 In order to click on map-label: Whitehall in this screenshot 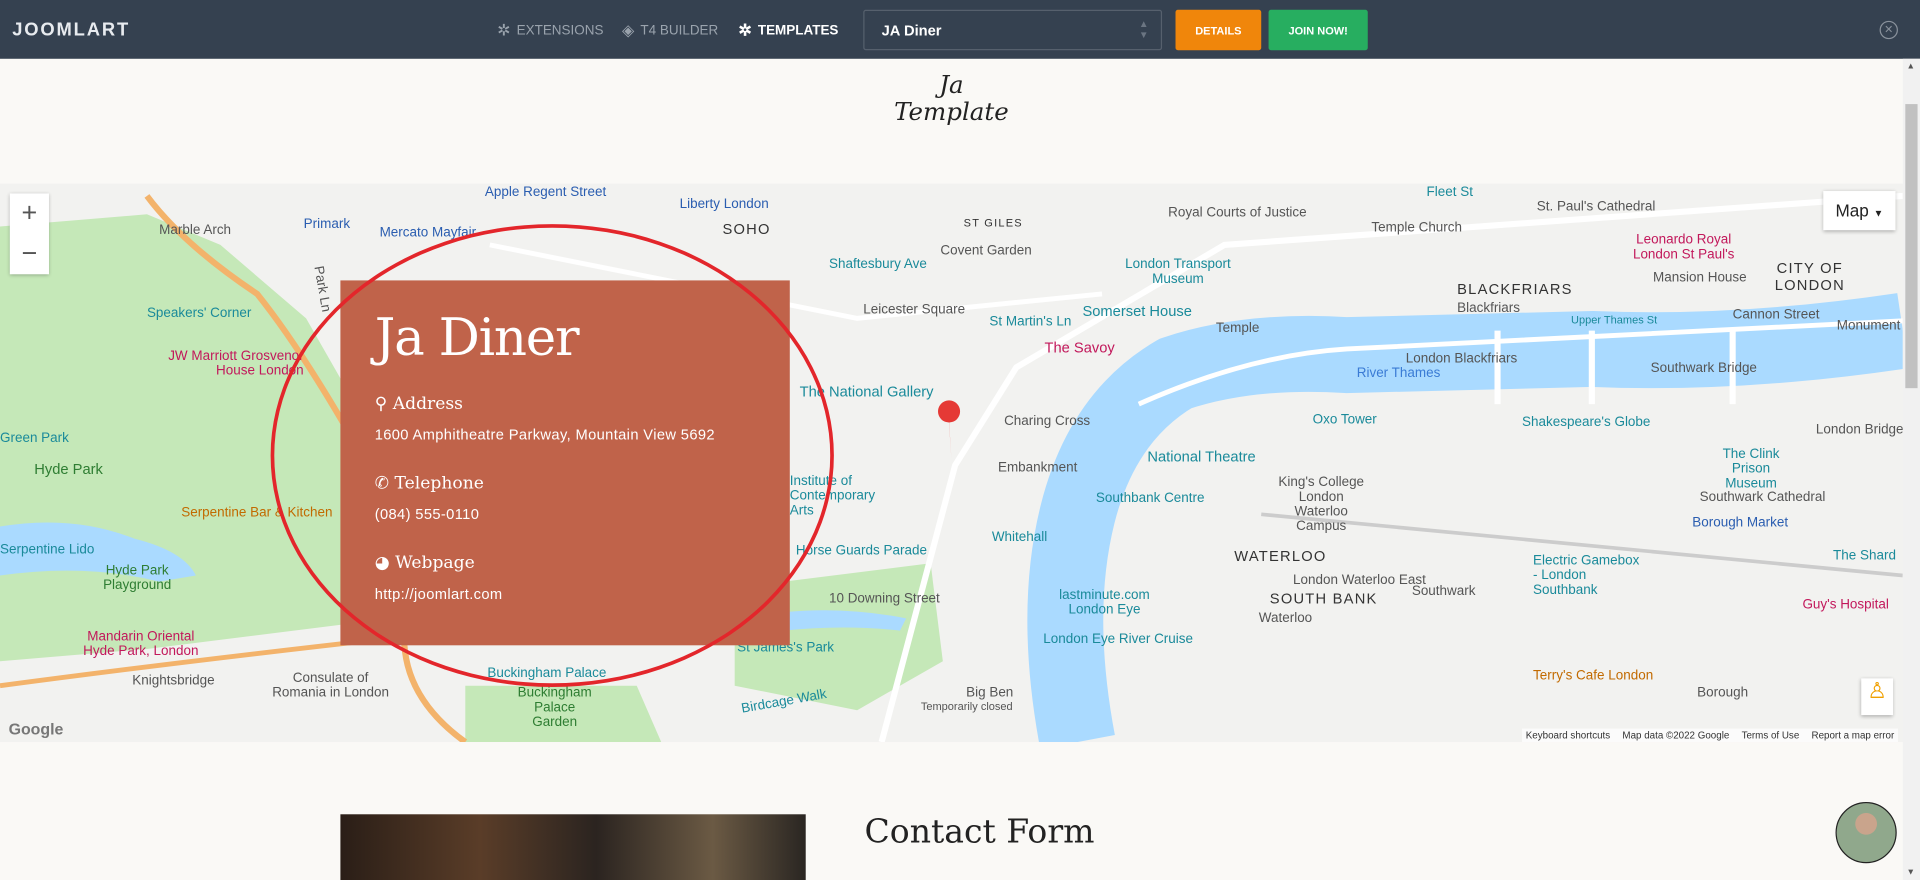, I will do `click(1019, 537)`.